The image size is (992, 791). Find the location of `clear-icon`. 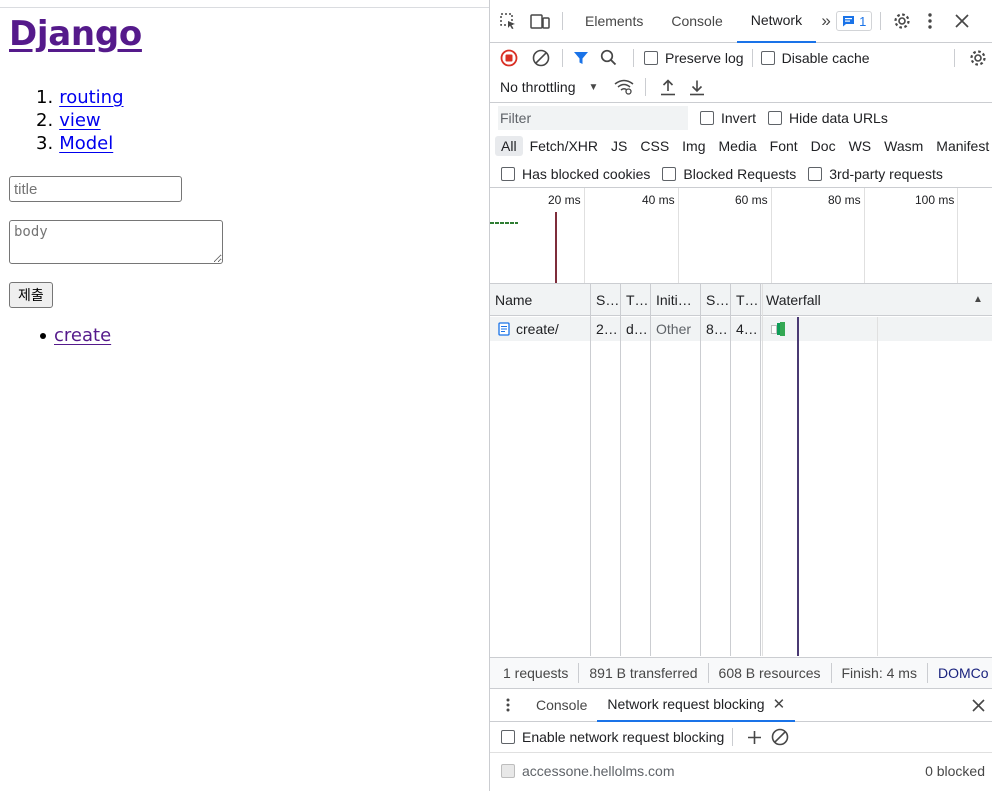

clear-icon is located at coordinates (541, 57).